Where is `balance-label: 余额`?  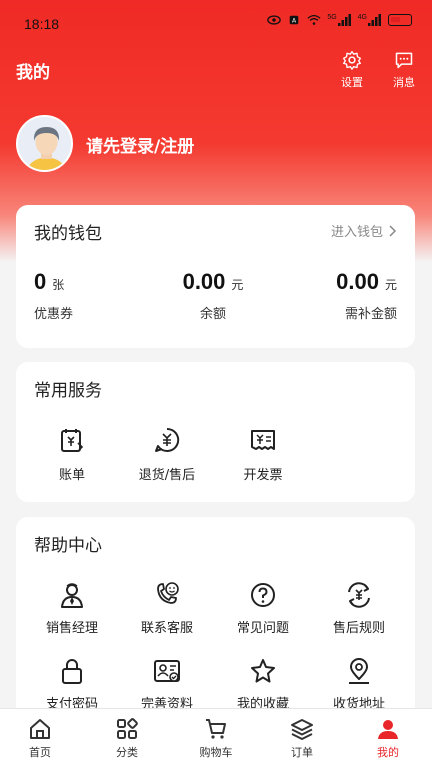 balance-label: 余额 is located at coordinates (212, 314).